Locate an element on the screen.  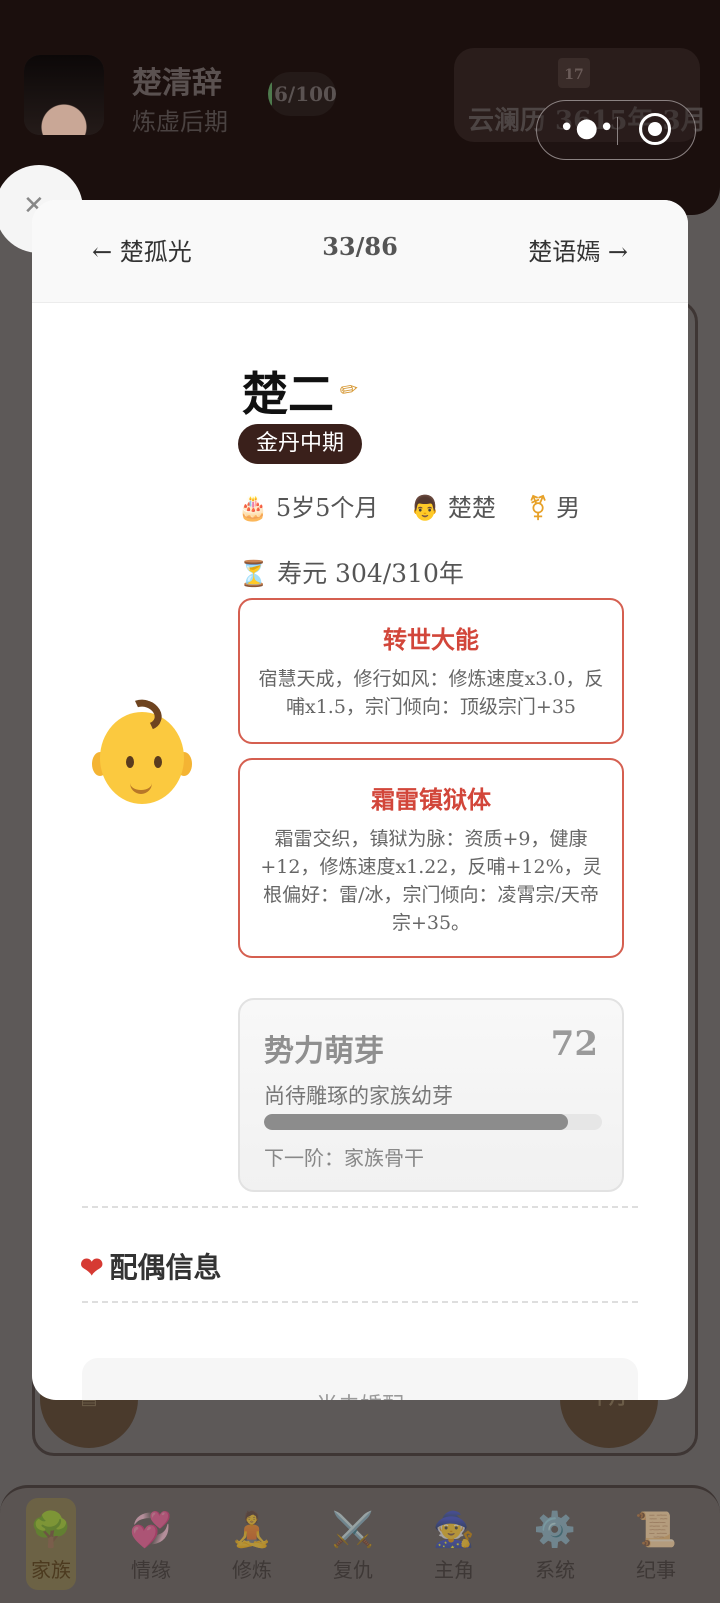
power-next-tier: 下一阶：家族骨干 is located at coordinates (344, 1158).